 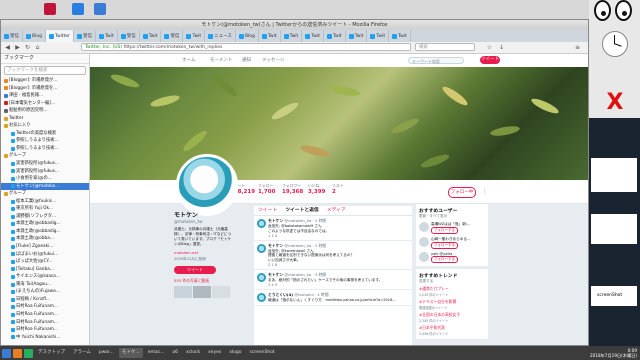 I want to click on stat-likes: いいね 3,399, so click(x=316, y=189).